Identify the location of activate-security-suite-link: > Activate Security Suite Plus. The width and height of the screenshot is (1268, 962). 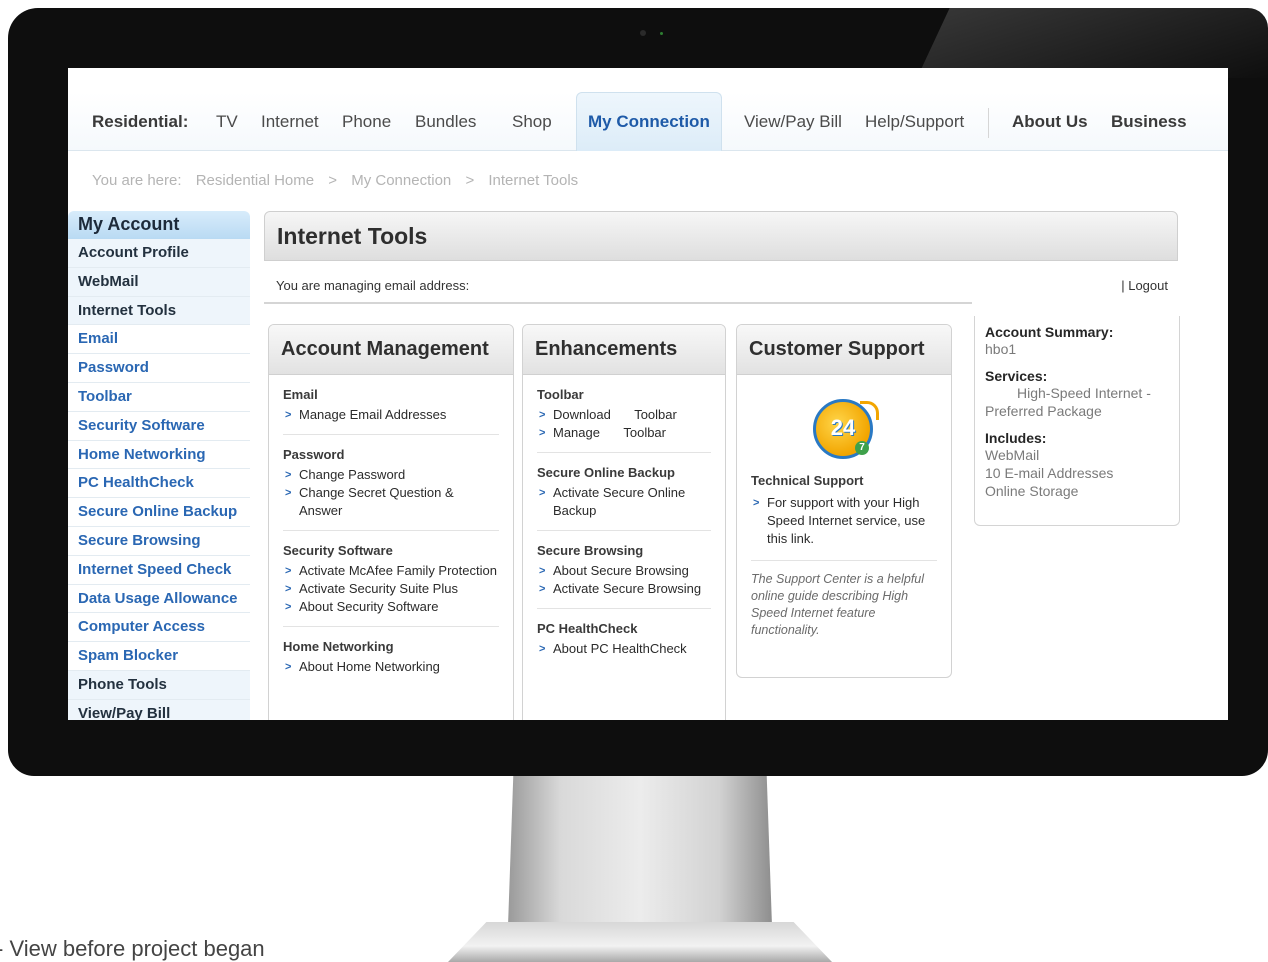
(391, 589).